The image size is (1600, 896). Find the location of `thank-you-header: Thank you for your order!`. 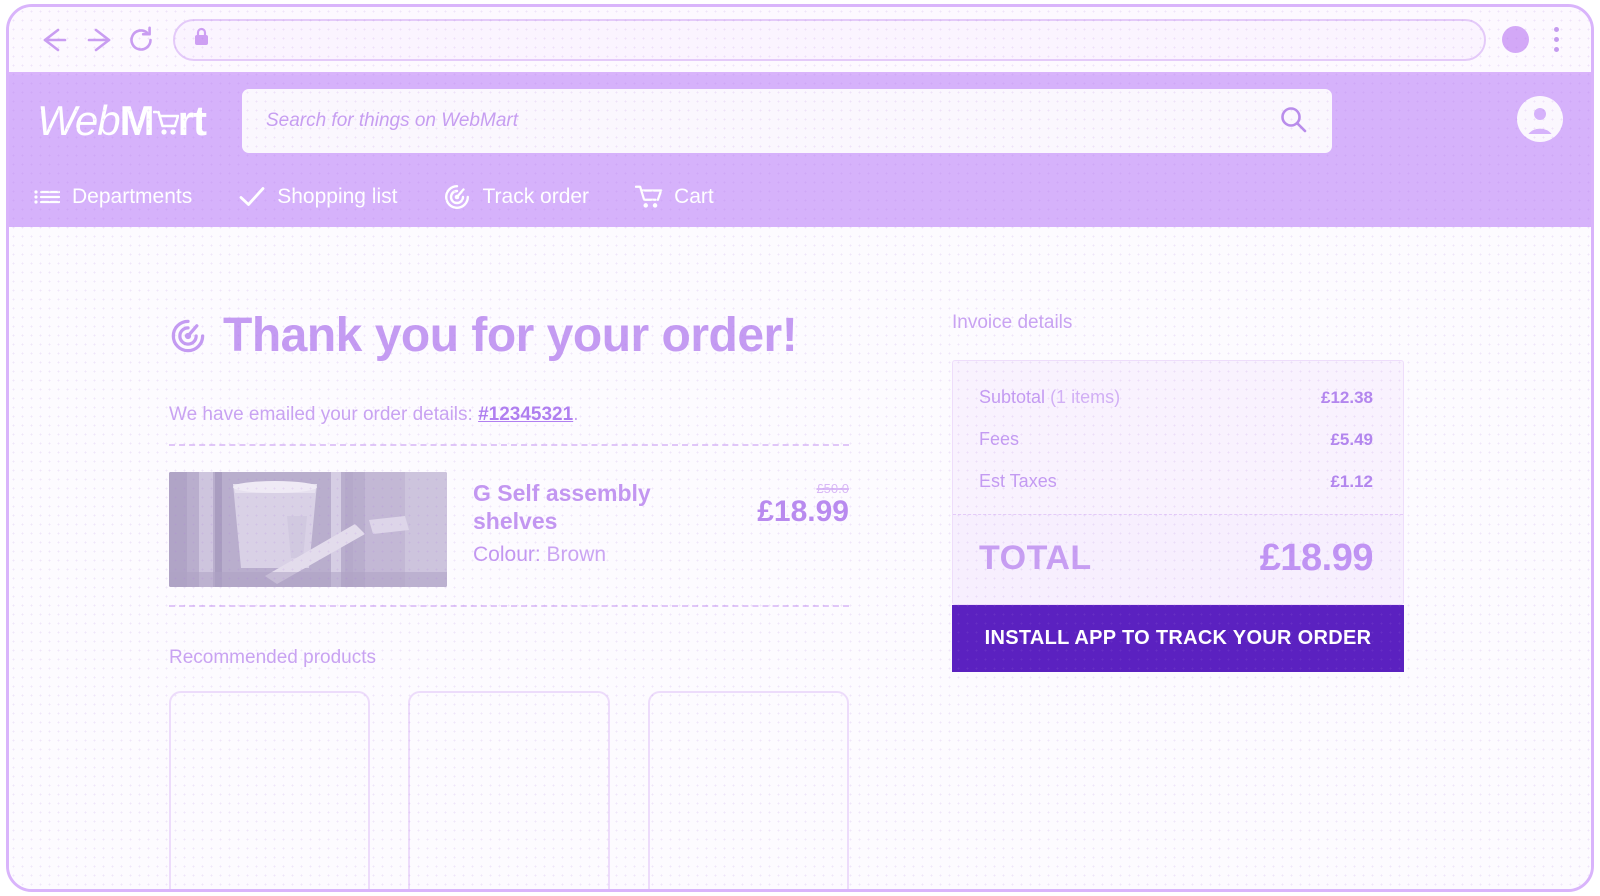

thank-you-header: Thank you for your order! is located at coordinates (509, 336).